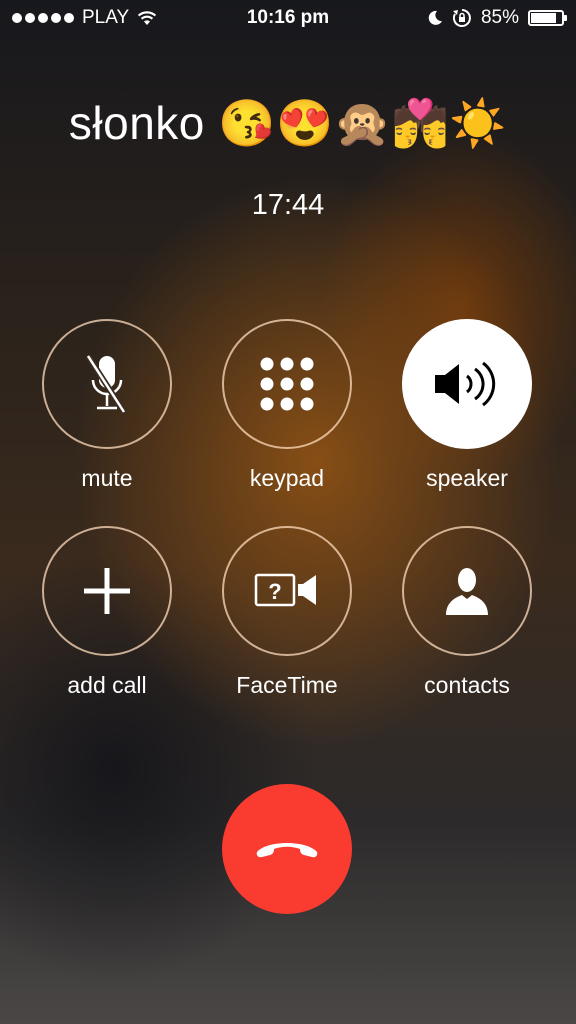 This screenshot has height=1024, width=576. I want to click on mute-label: mute, so click(107, 478).